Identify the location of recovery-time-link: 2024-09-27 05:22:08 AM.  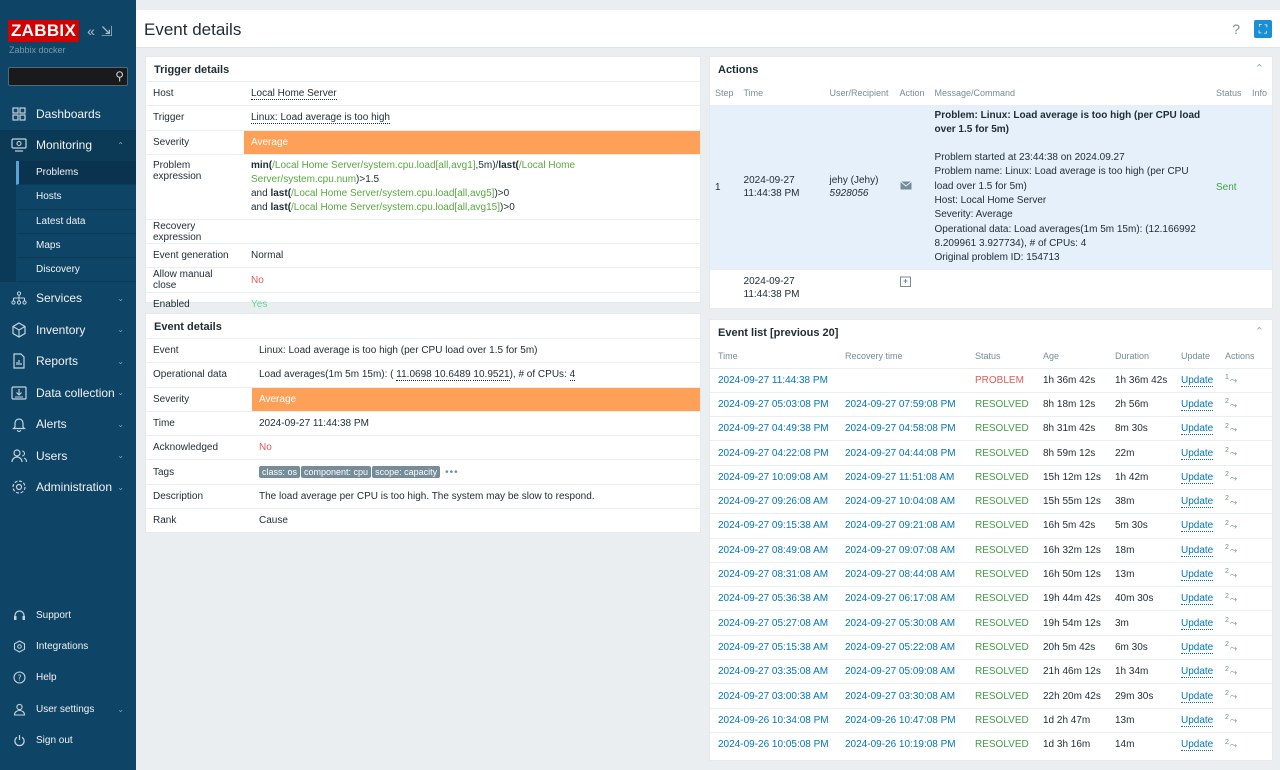
(900, 647).